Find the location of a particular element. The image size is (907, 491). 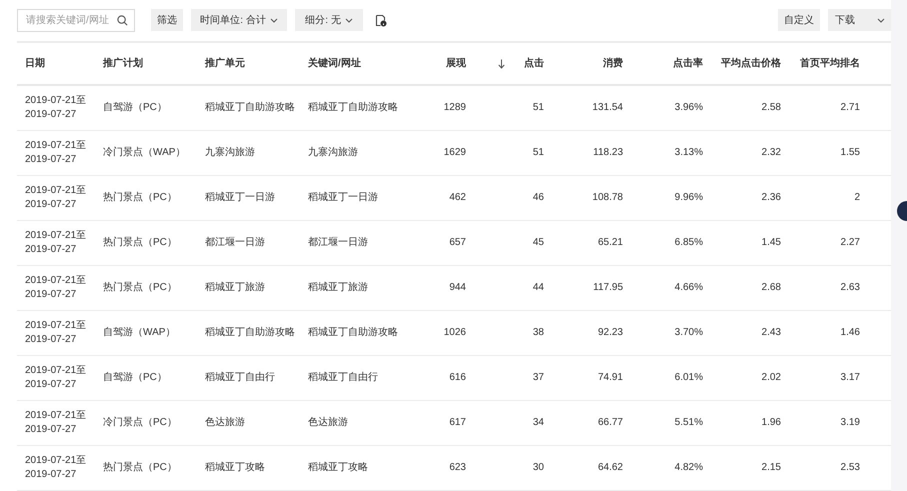

table-cell: 4.66% is located at coordinates (688, 288).